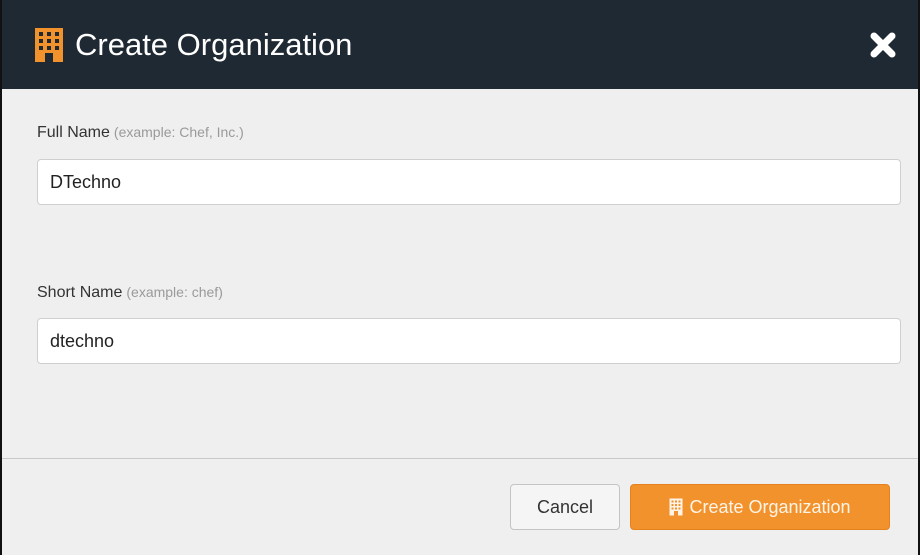 This screenshot has width=920, height=555. Describe the element at coordinates (460, 458) in the screenshot. I see `footer-divider` at that location.